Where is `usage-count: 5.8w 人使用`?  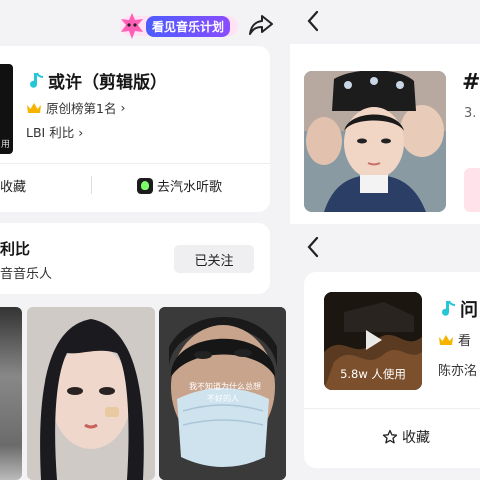
usage-count: 5.8w 人使用 is located at coordinates (373, 374).